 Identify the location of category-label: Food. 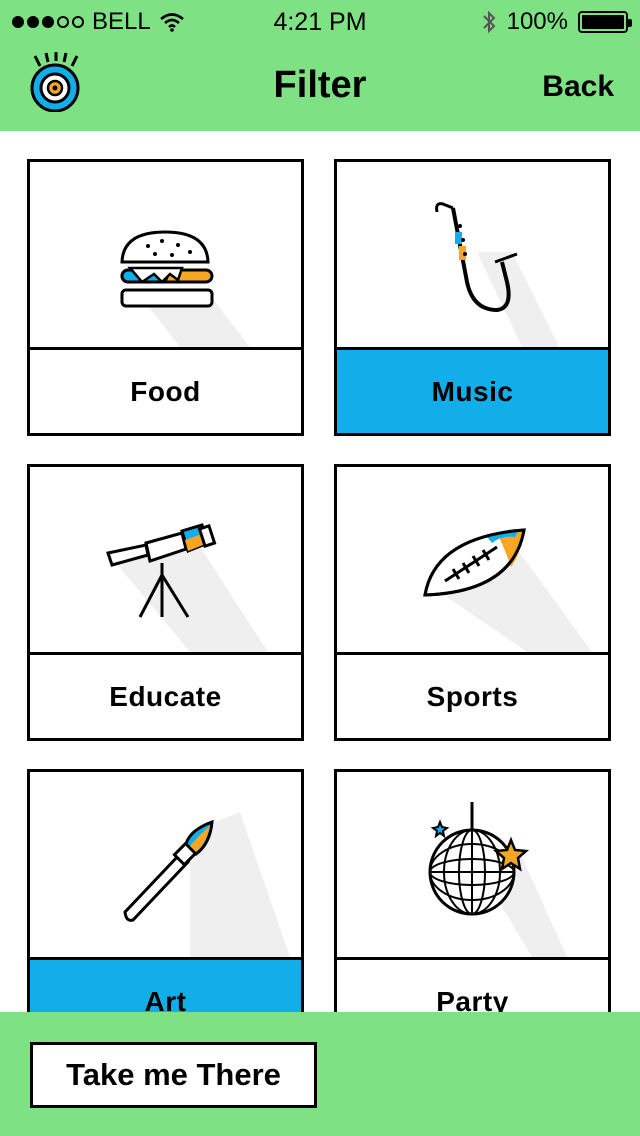
(165, 390).